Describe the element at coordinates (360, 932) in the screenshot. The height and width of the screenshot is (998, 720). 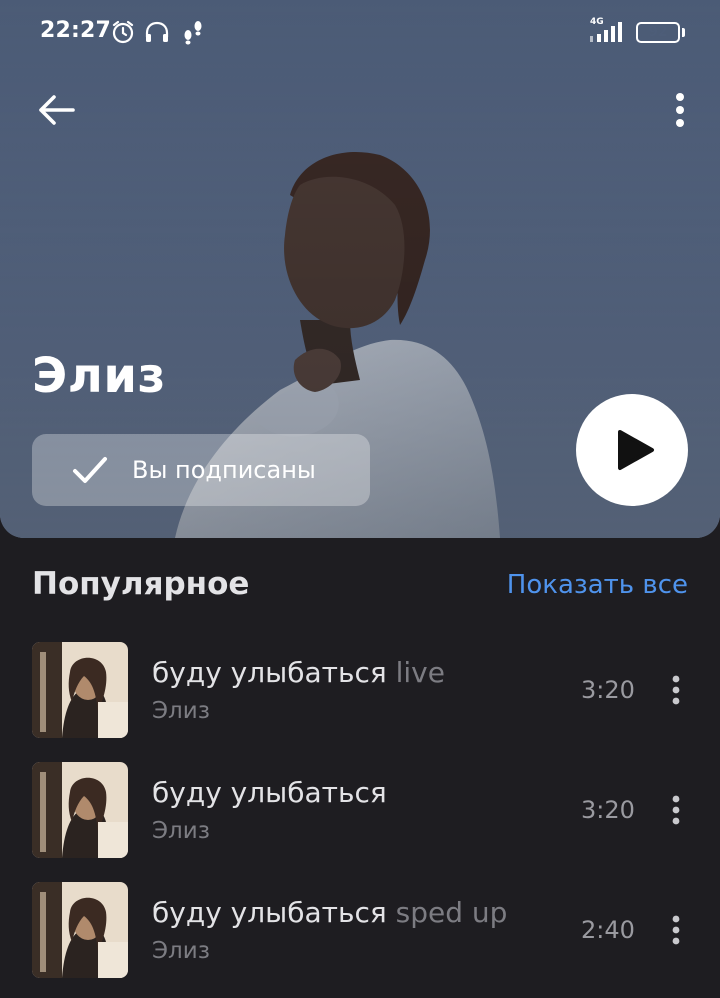
I see `track-row: буду улыбаться sped up Элиз 2:40` at that location.